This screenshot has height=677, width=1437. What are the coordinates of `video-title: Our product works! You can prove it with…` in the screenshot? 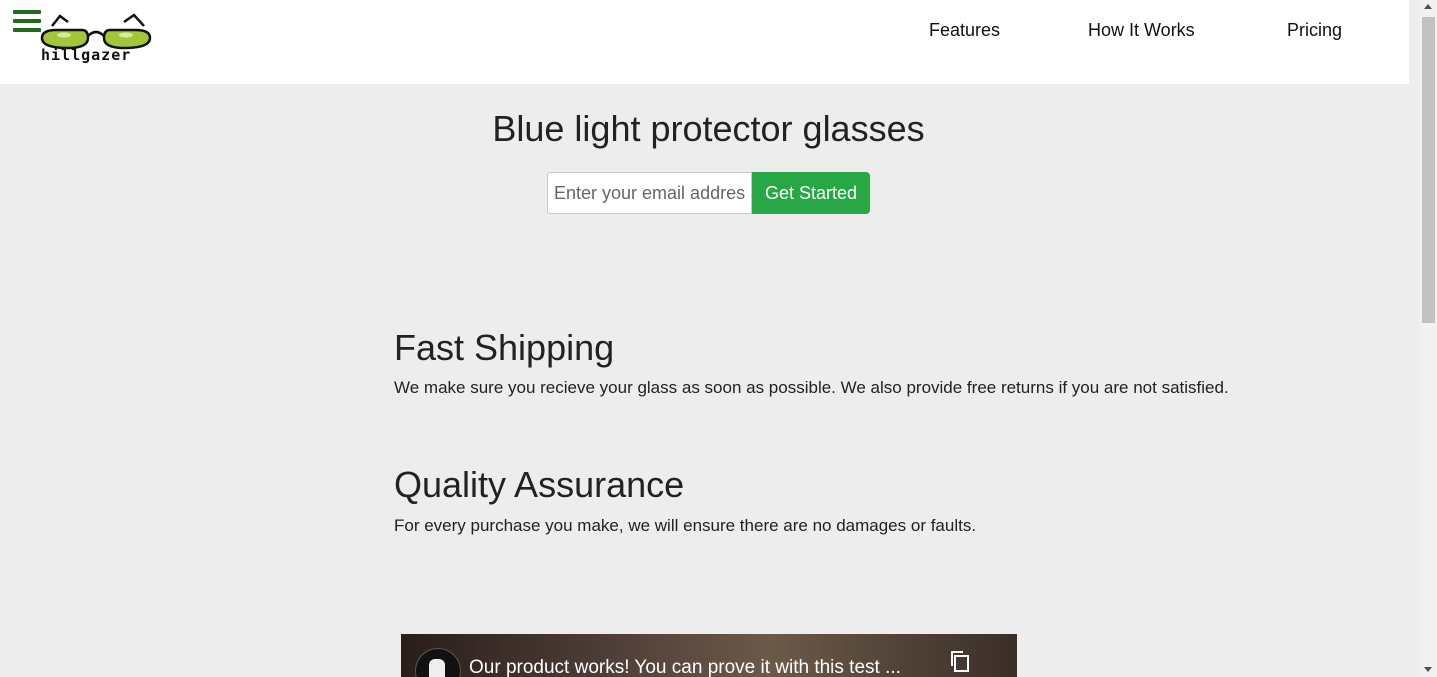 It's located at (685, 667).